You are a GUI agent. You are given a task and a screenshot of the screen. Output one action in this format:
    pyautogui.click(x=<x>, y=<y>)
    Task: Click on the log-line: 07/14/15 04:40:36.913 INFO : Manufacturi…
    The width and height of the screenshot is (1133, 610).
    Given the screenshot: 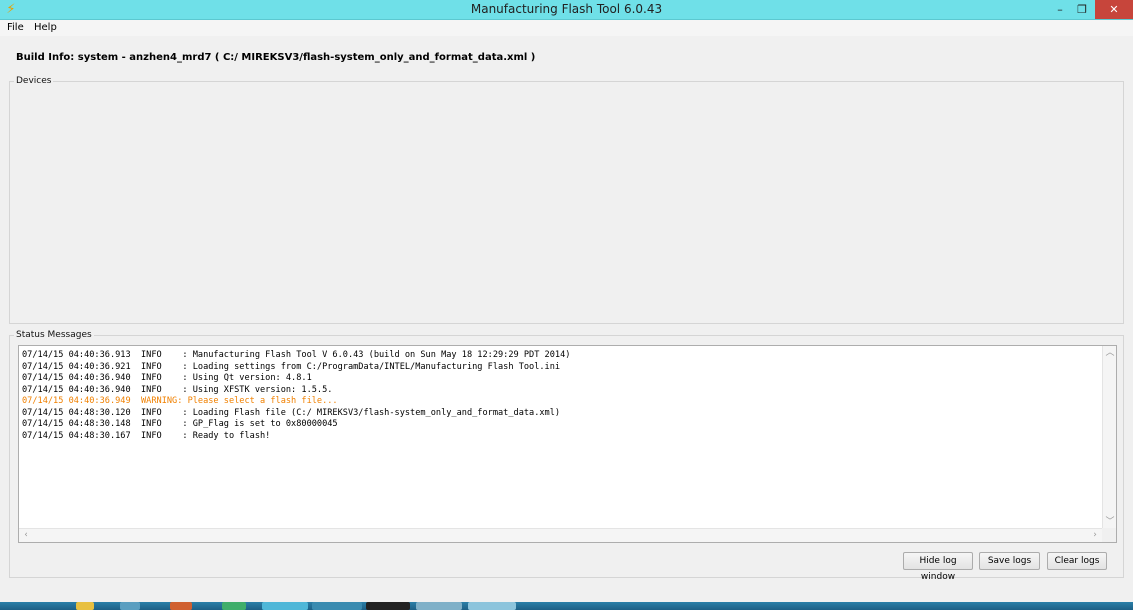 What is the action you would take?
    pyautogui.click(x=296, y=355)
    